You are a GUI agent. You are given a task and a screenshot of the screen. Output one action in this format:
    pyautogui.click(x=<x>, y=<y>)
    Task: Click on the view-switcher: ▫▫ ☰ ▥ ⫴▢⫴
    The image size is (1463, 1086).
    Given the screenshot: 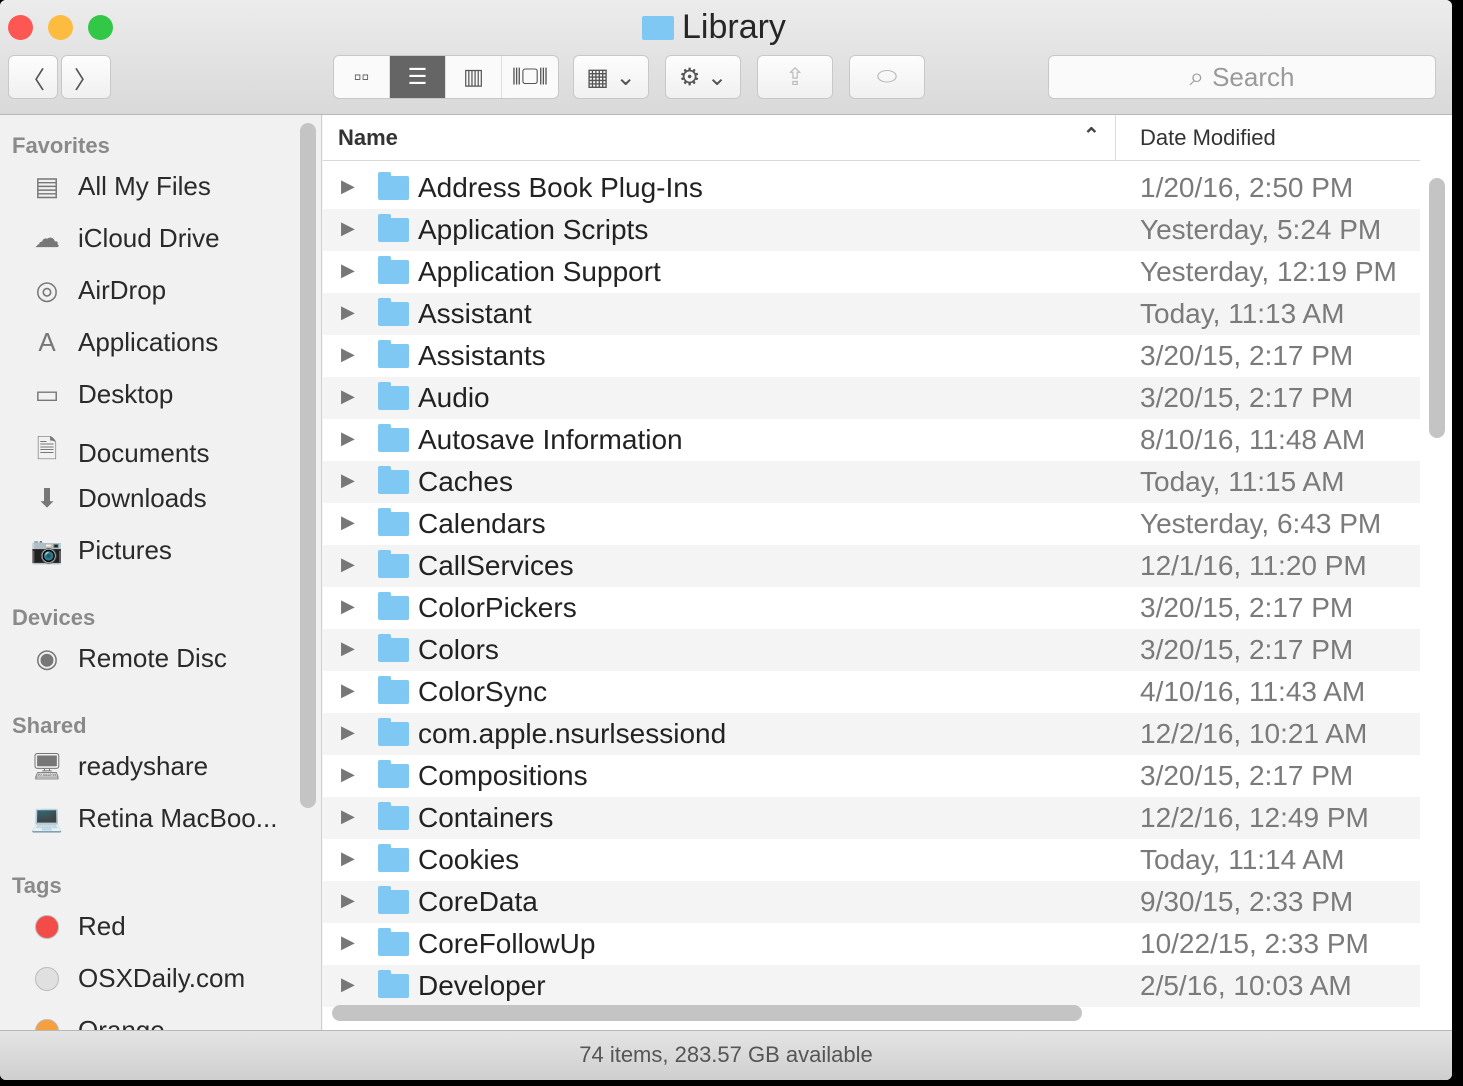 What is the action you would take?
    pyautogui.click(x=446, y=77)
    